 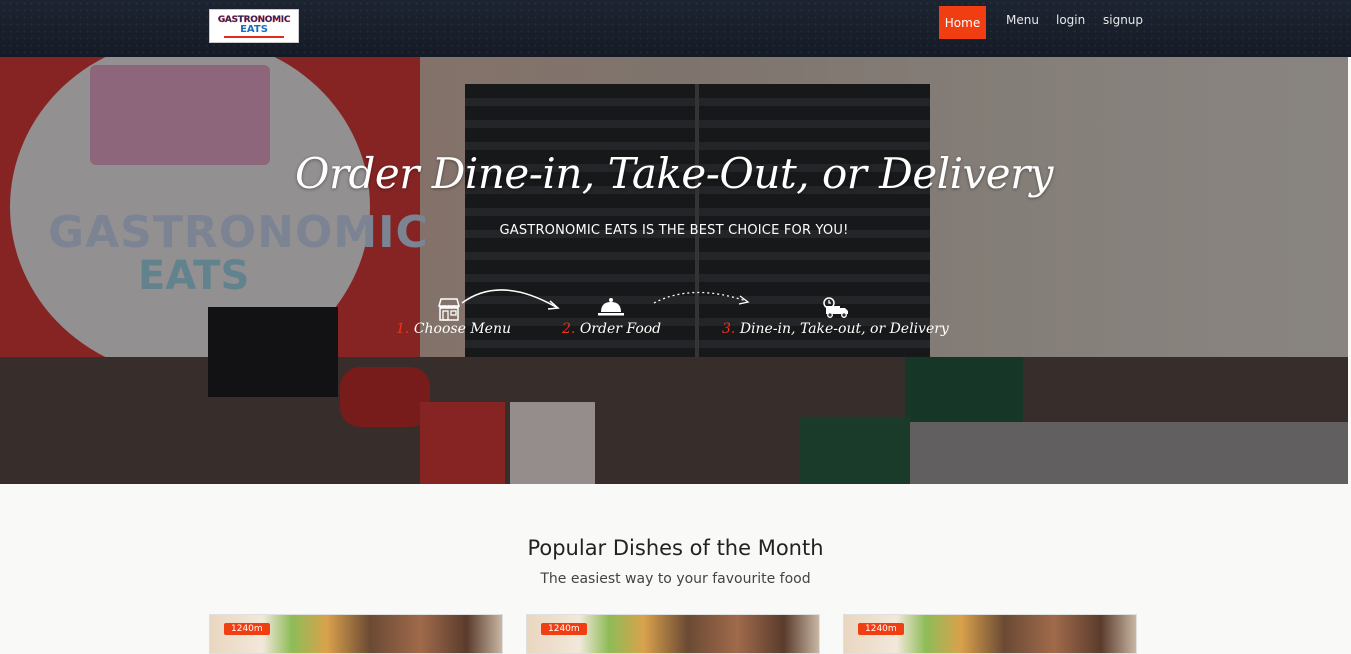 What do you see at coordinates (569, 329) in the screenshot?
I see `step-number: 2.` at bounding box center [569, 329].